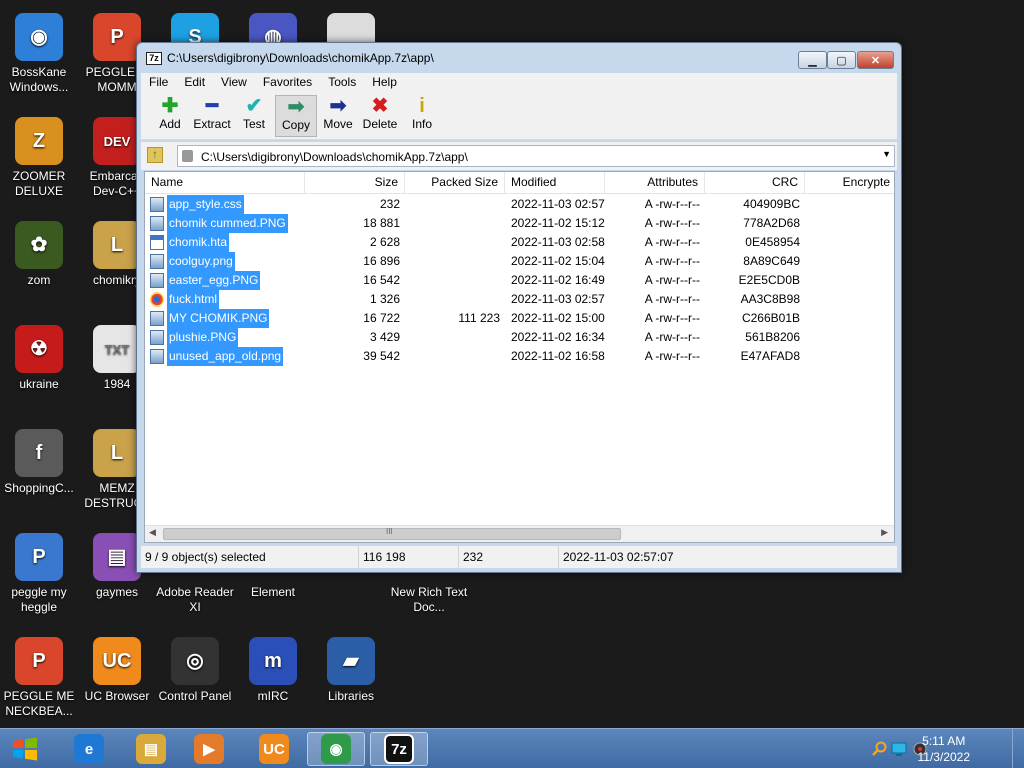  Describe the element at coordinates (875, 60) in the screenshot. I see `close-button: ✕` at that location.